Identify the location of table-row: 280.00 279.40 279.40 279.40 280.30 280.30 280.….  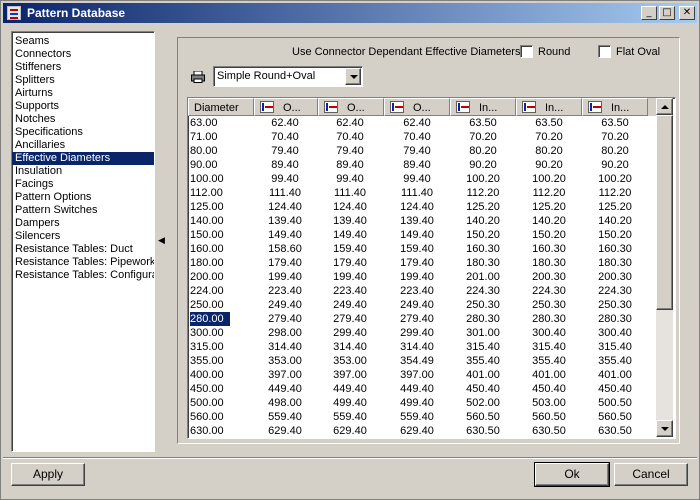
(423, 319).